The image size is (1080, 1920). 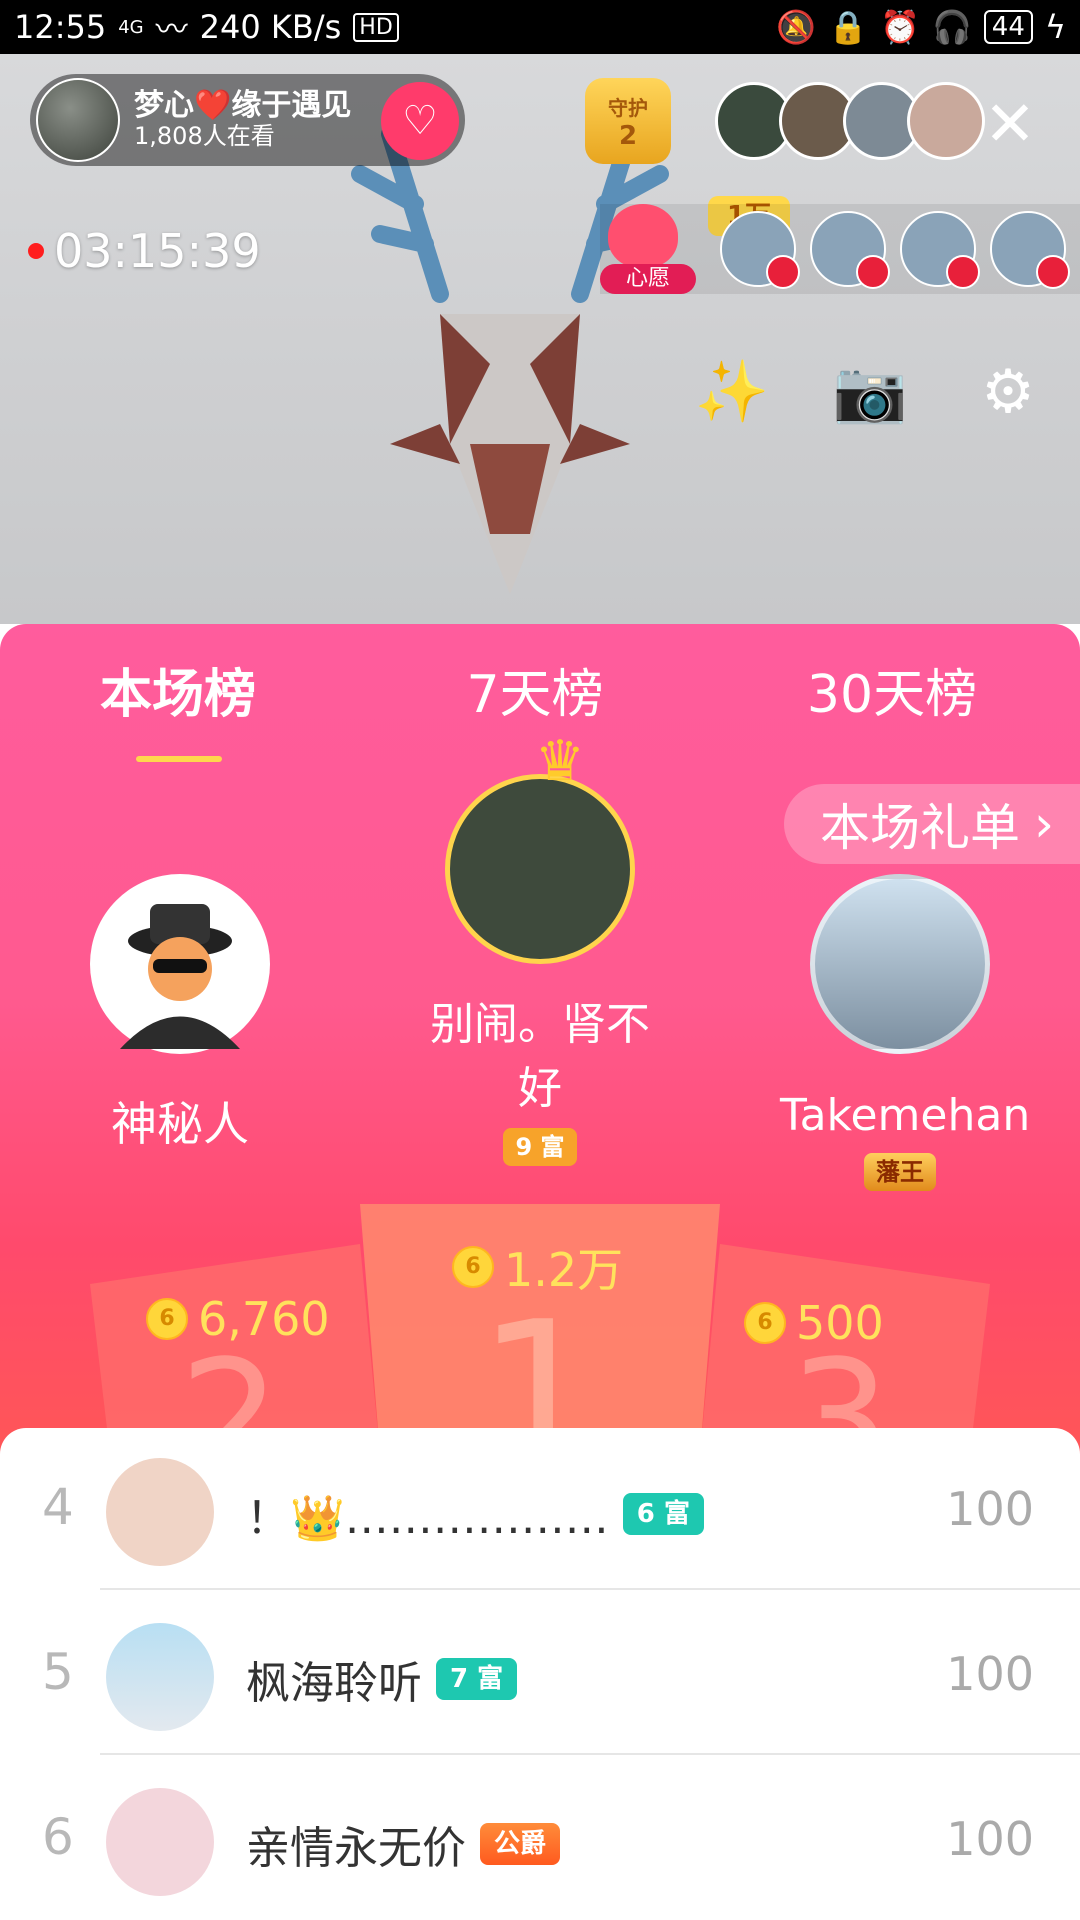 I want to click on third-coin-amount: 6 500, so click(x=814, y=1323).